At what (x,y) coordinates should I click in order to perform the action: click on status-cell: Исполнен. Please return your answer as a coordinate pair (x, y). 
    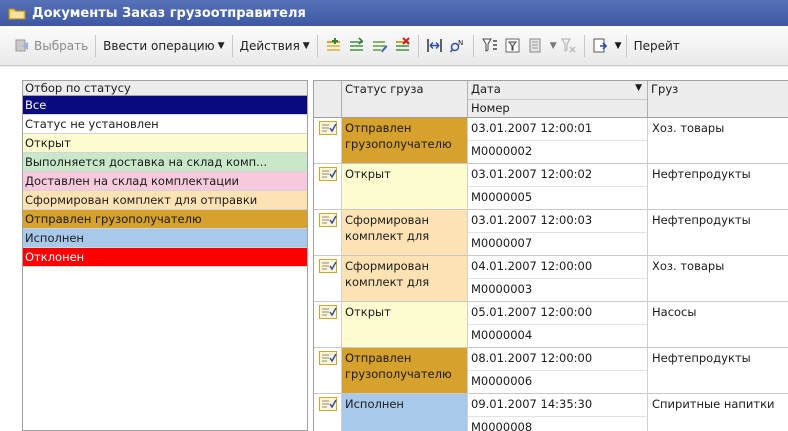
    Looking at the image, I should click on (405, 412).